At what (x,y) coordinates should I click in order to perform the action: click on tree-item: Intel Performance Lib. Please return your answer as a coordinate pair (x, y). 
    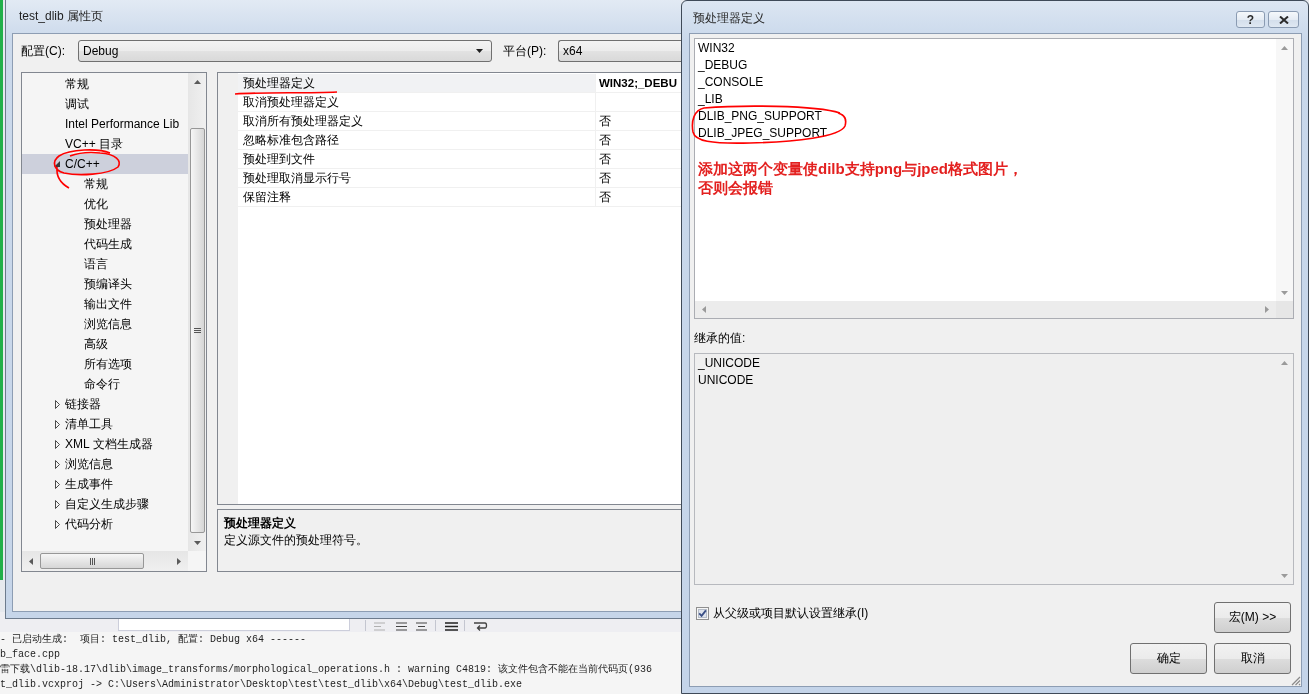
    Looking at the image, I should click on (105, 124).